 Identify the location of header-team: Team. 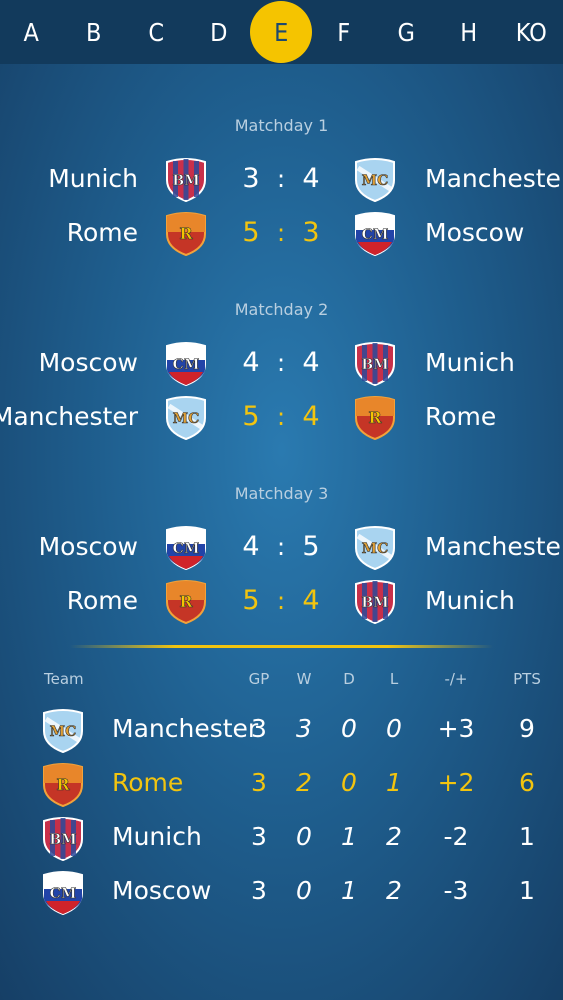
(64, 679).